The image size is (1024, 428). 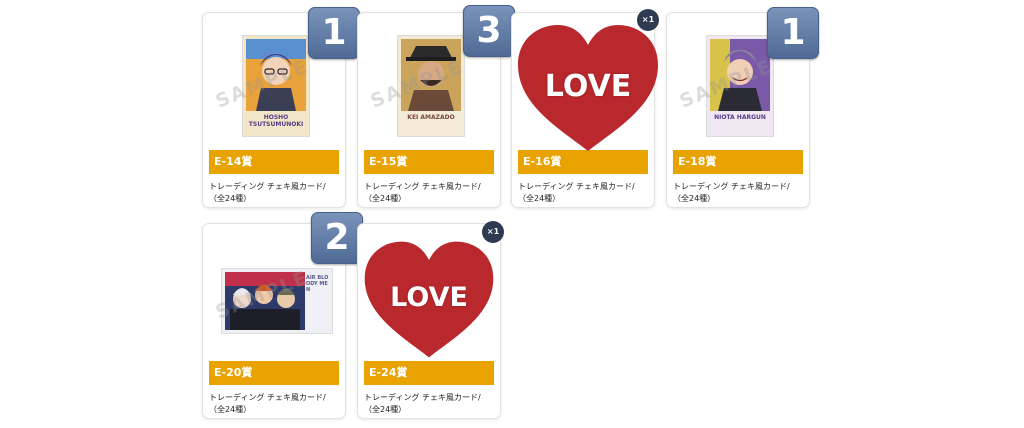 What do you see at coordinates (276, 121) in the screenshot?
I see `card-caption: HOSHO TSUTSUMUNOKI` at bounding box center [276, 121].